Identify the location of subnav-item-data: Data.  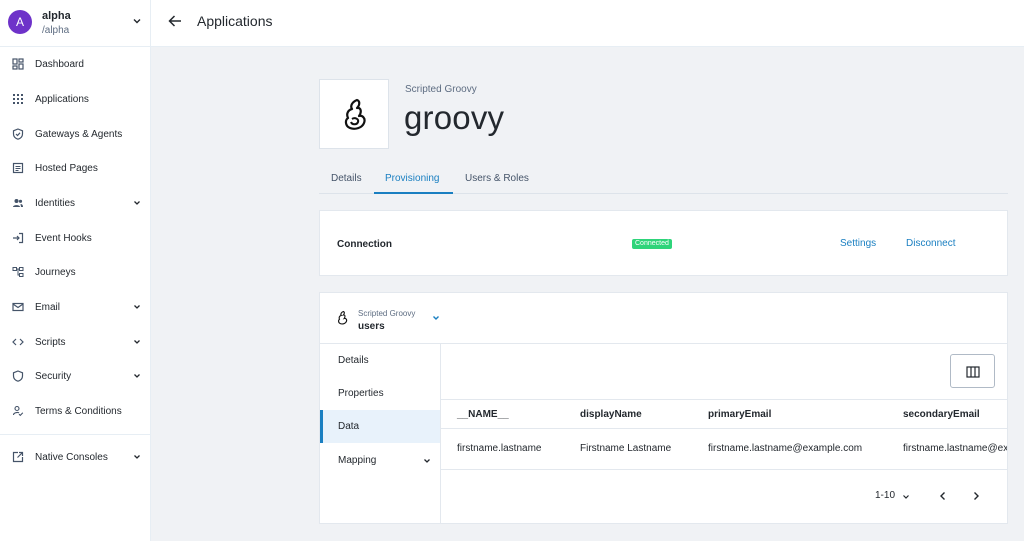
(380, 426).